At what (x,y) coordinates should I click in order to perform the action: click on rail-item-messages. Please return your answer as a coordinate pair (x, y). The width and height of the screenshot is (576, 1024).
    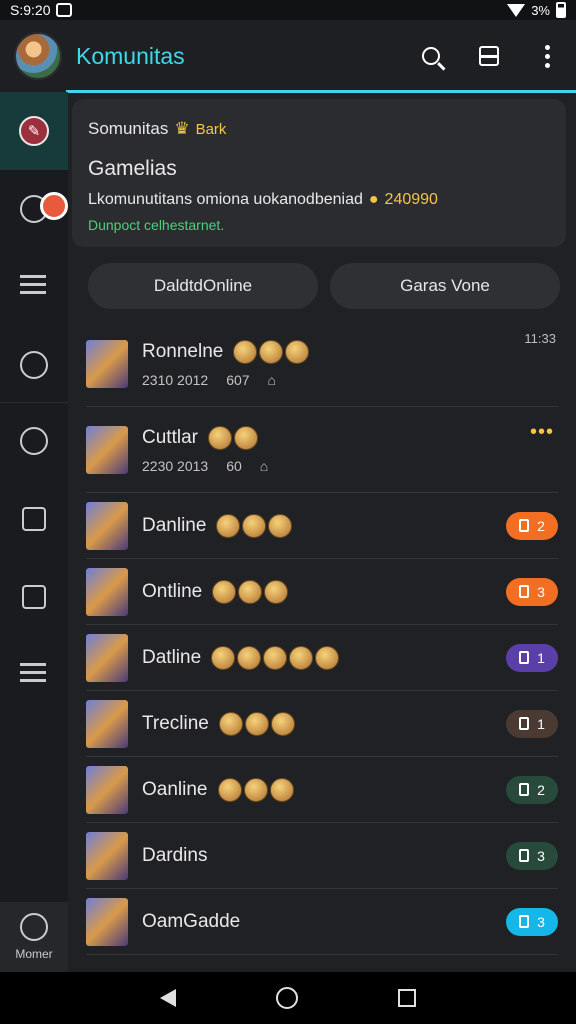
    Looking at the image, I should click on (34, 209).